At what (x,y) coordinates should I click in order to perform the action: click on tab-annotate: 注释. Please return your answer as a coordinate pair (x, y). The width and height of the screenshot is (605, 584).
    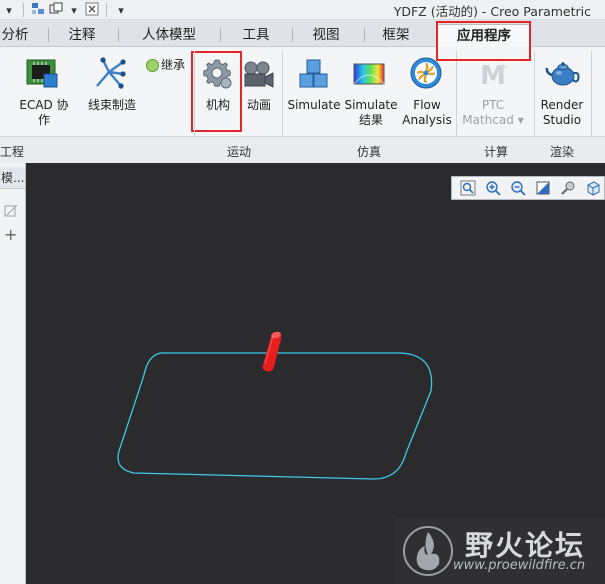
    Looking at the image, I should click on (82, 35).